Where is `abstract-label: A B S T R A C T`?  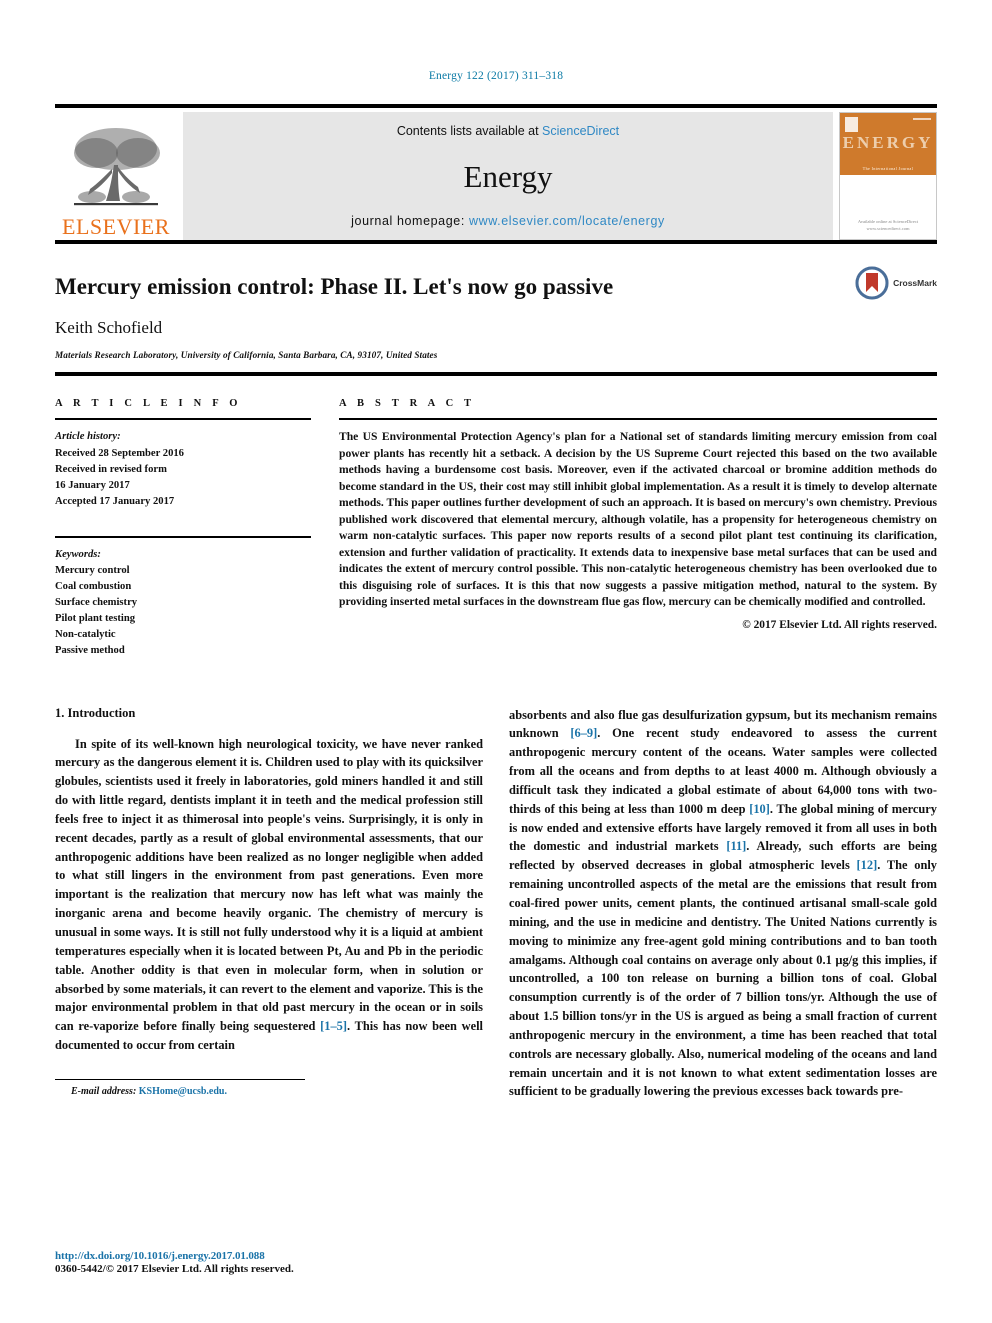
abstract-label: A B S T R A C T is located at coordinates (407, 404).